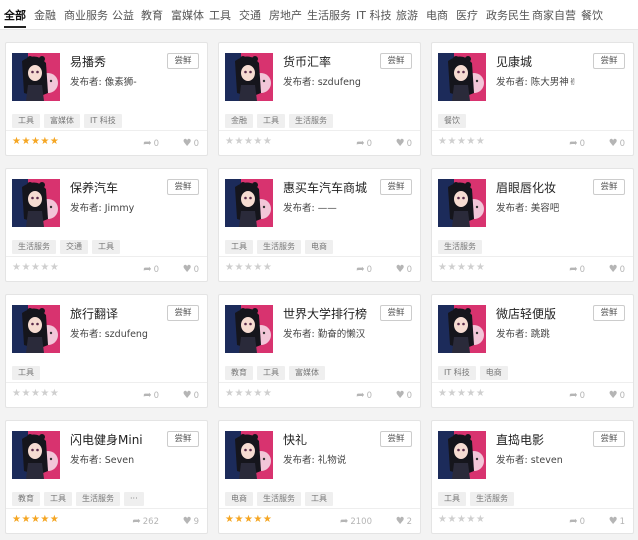 The image size is (638, 540). Describe the element at coordinates (106, 225) in the screenshot. I see `app-card: 保养汽车 发布者: Jimmy 尝鲜 生活服务 交通 工具 ★★★★★ ➦ 0 ♥ 0` at that location.